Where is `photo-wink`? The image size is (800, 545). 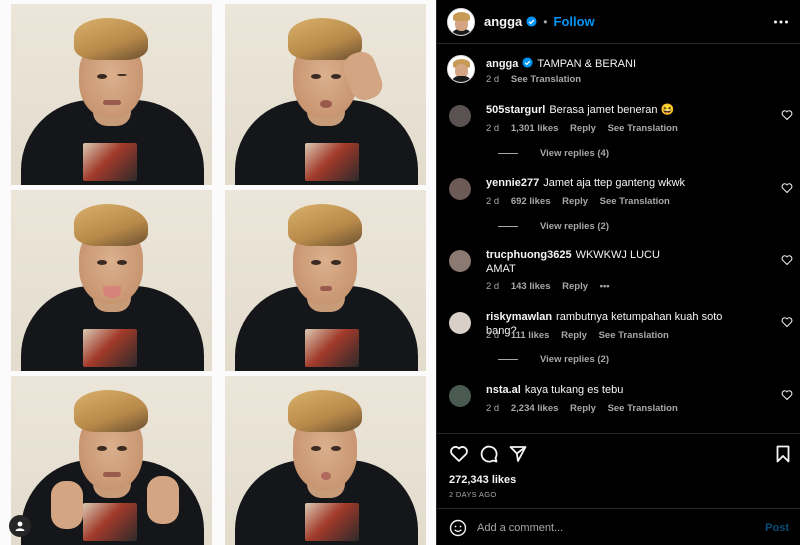
photo-wink is located at coordinates (111, 94).